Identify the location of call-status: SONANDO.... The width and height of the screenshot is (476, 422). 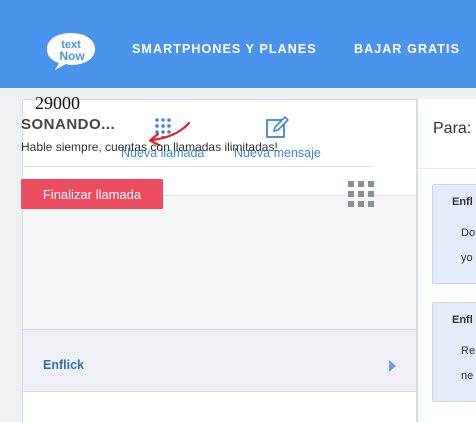
(68, 124).